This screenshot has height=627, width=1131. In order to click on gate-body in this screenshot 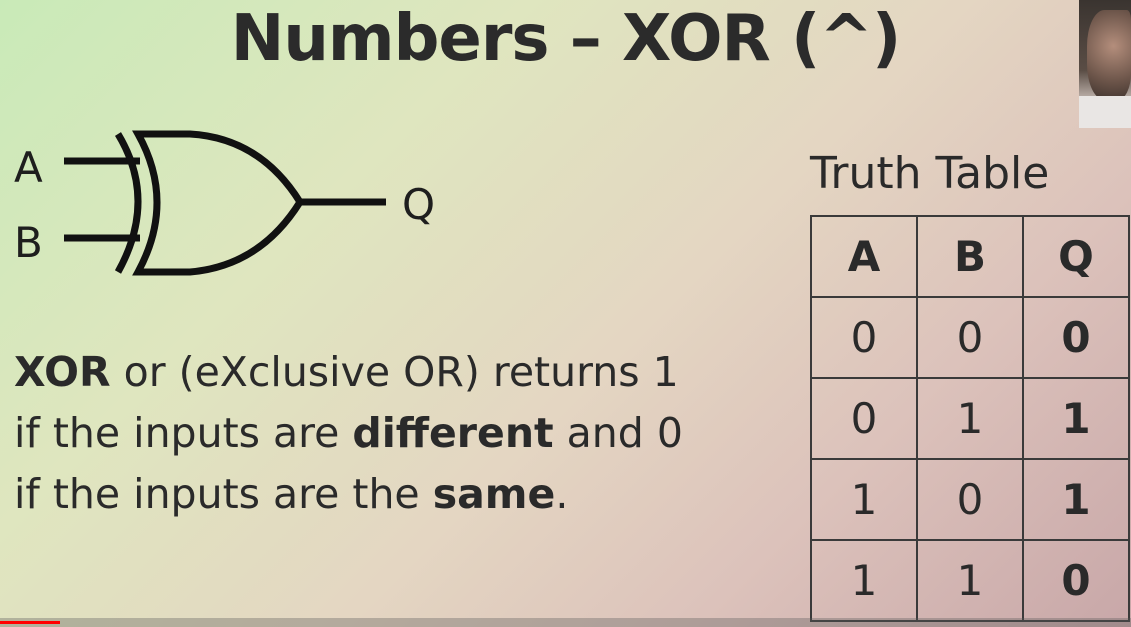, I will do `click(218, 203)`.